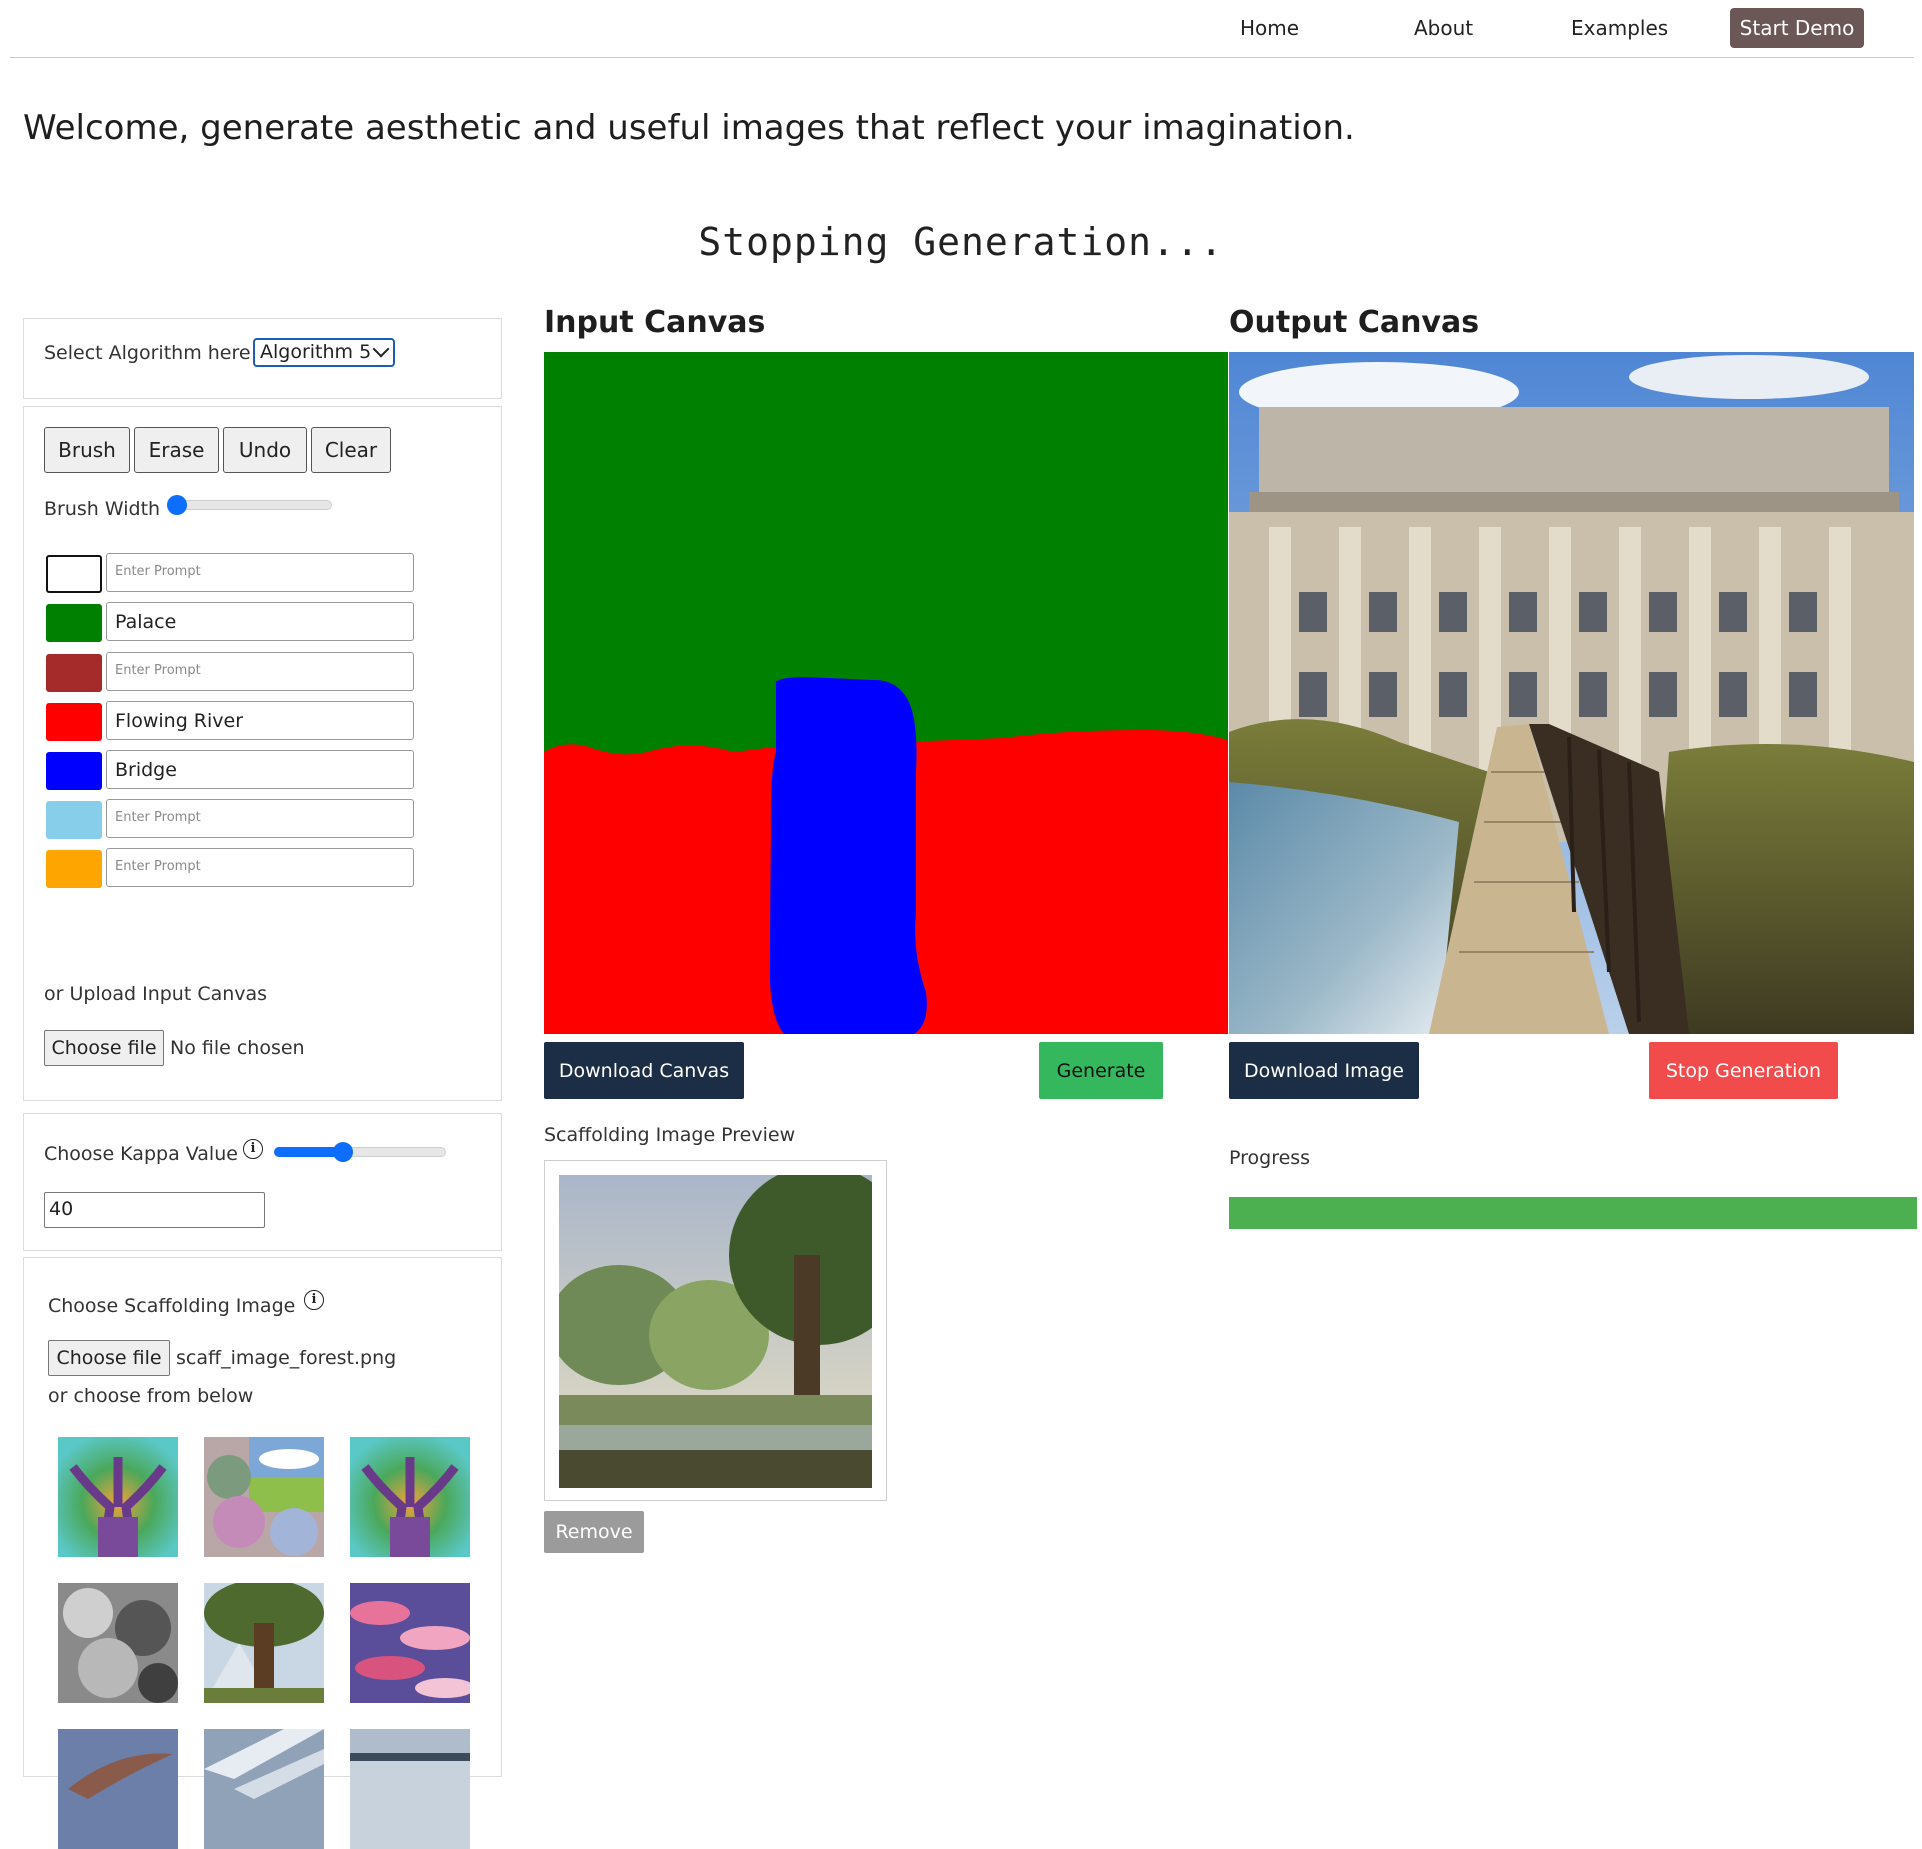 This screenshot has width=1922, height=1849. I want to click on progress-label: Progress, so click(1270, 1158).